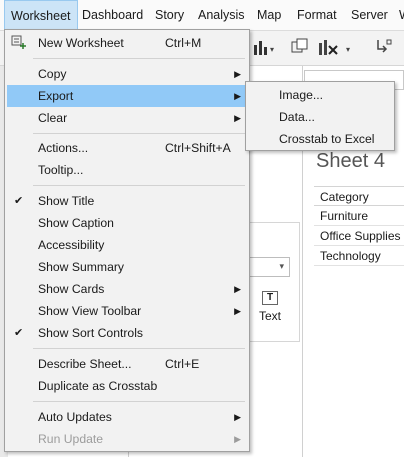 This screenshot has width=404, height=457. What do you see at coordinates (52, 74) in the screenshot?
I see `menu-item-label: Copy` at bounding box center [52, 74].